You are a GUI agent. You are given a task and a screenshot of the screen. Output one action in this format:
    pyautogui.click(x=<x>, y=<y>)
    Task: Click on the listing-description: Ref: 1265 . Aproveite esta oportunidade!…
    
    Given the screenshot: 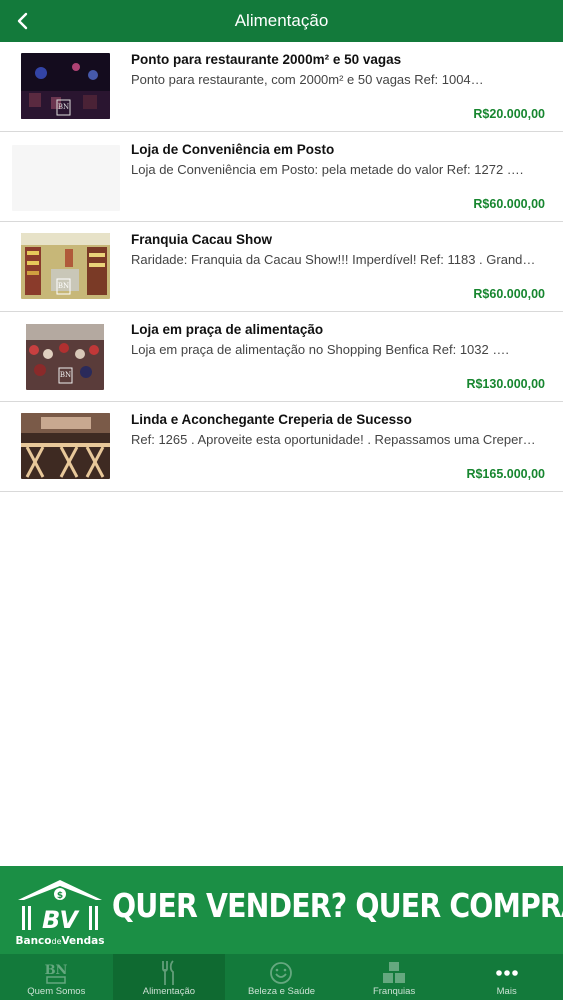 What is the action you would take?
    pyautogui.click(x=333, y=439)
    